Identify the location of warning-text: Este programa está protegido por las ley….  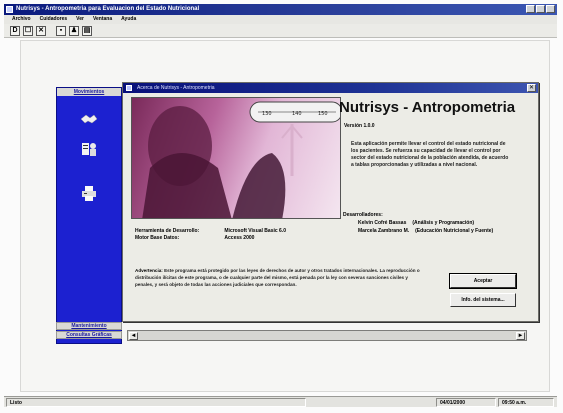
(277, 277).